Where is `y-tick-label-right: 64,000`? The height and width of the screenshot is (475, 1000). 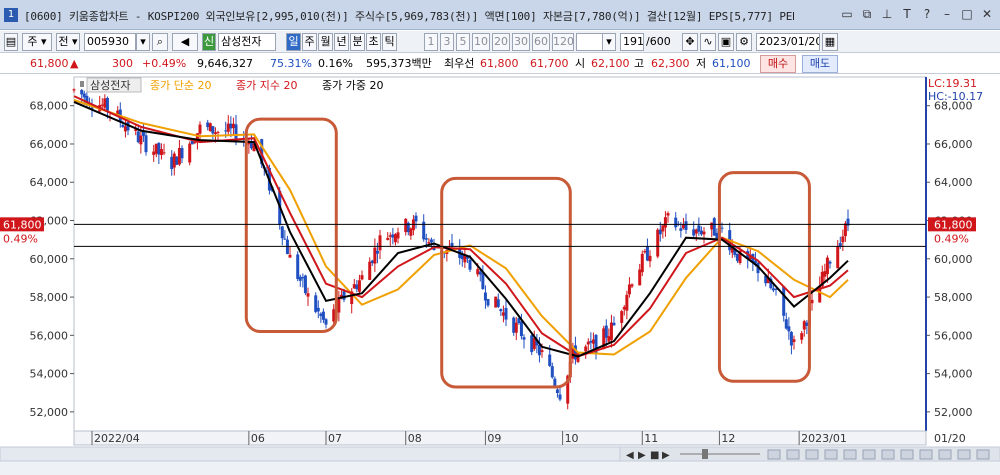
y-tick-label-right: 64,000 is located at coordinates (953, 182).